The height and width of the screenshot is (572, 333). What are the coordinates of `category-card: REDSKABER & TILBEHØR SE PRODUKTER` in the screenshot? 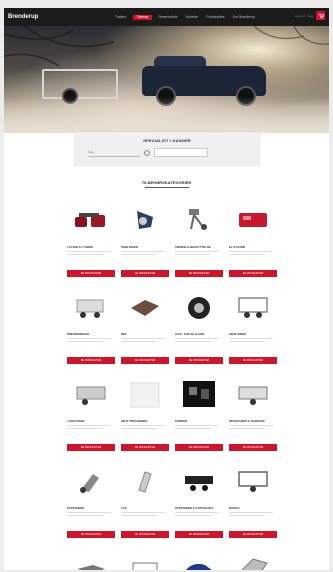 It's located at (253, 411).